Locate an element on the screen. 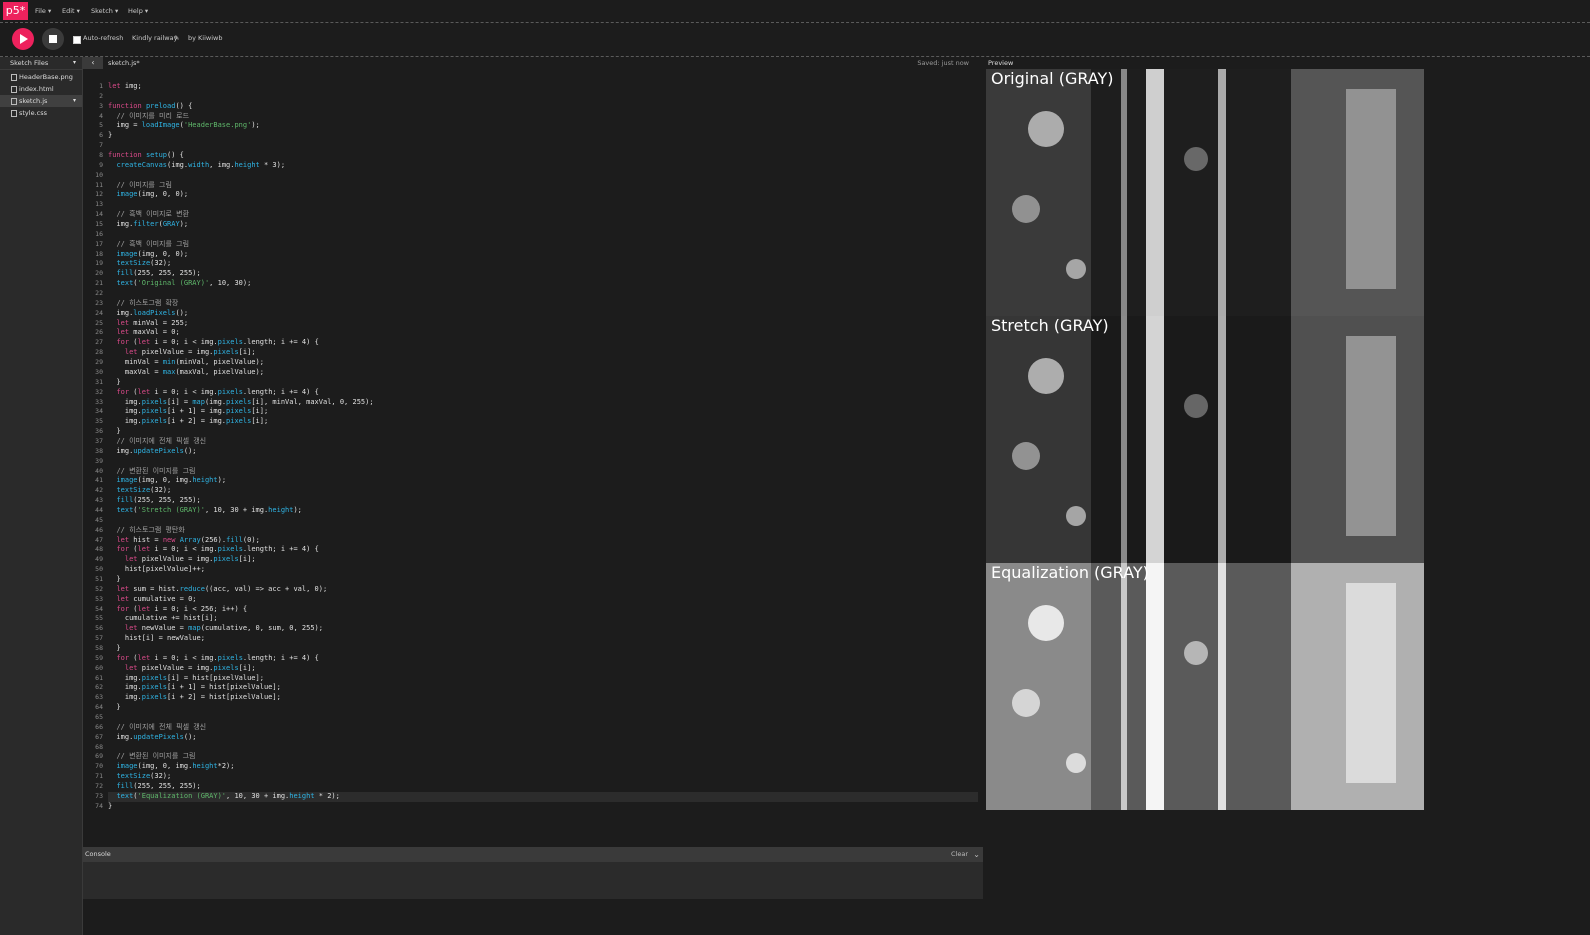  pencil-icon: ✎ is located at coordinates (176, 38).